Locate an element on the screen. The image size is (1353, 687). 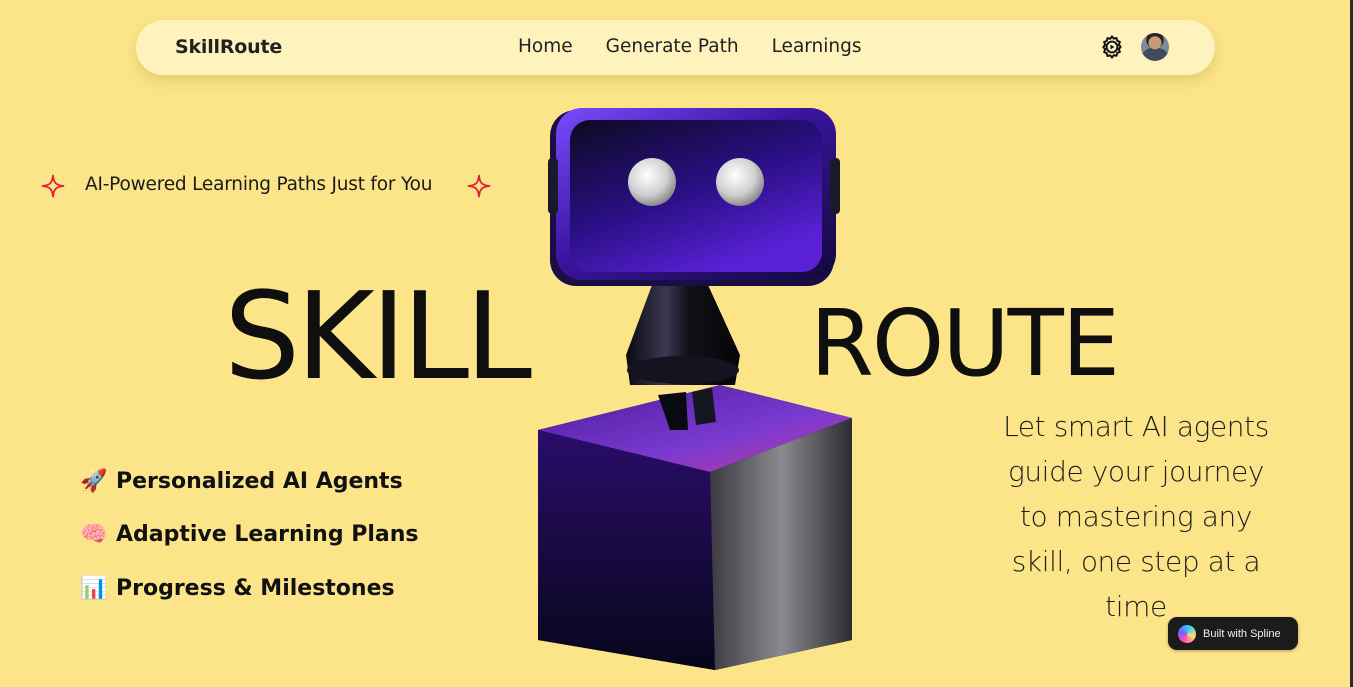
hero-title-skill: SKILL is located at coordinates (378, 337).